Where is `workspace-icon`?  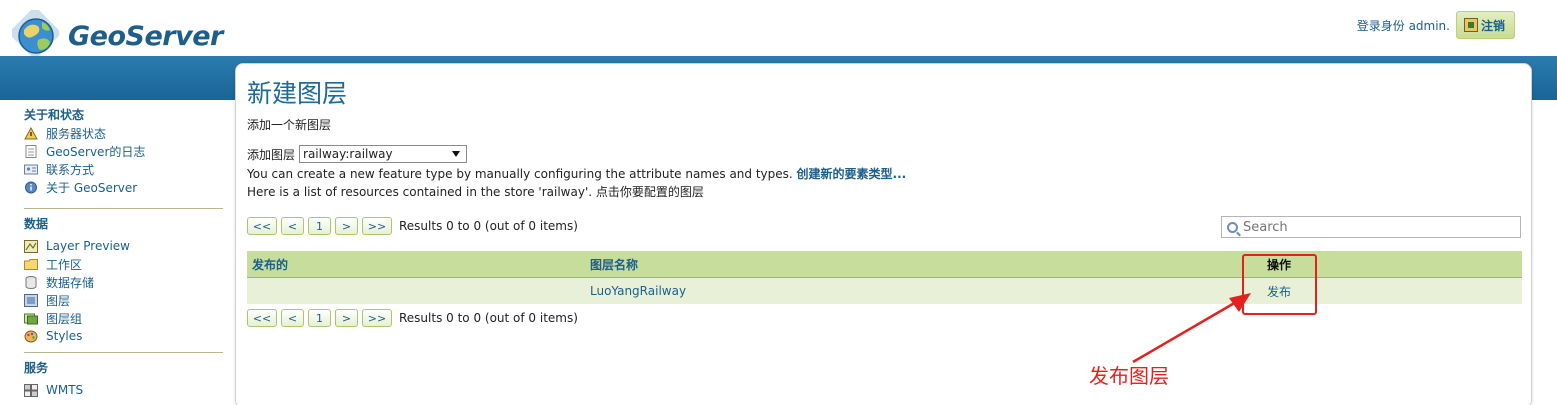 workspace-icon is located at coordinates (31, 264).